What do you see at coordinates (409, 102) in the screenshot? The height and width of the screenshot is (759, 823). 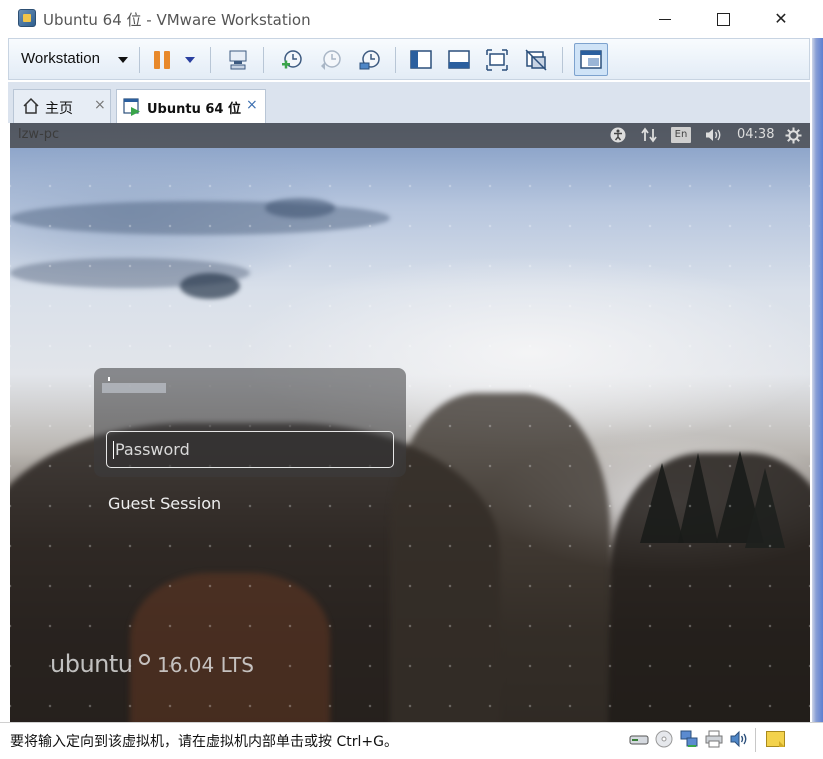 I see `tab-strip: 主页 × Ubuntu 64 位 ×` at bounding box center [409, 102].